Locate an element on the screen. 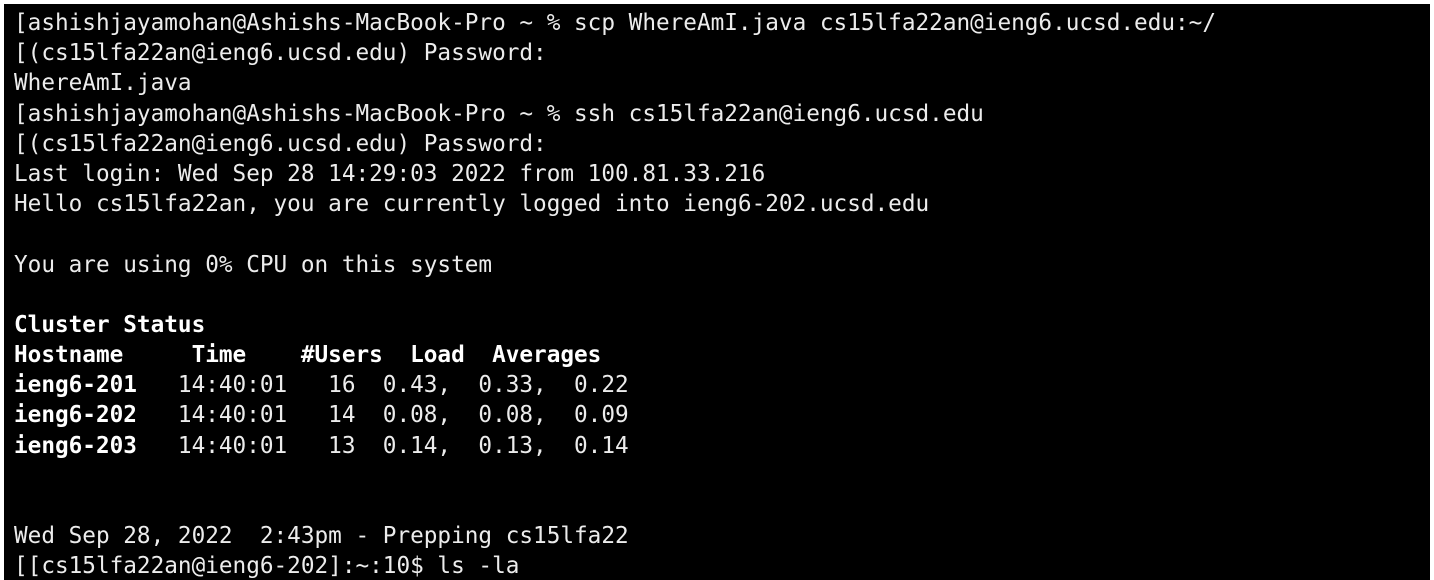 The image size is (1434, 580). scp-output-line: WhereAmI.java is located at coordinates (103, 83).